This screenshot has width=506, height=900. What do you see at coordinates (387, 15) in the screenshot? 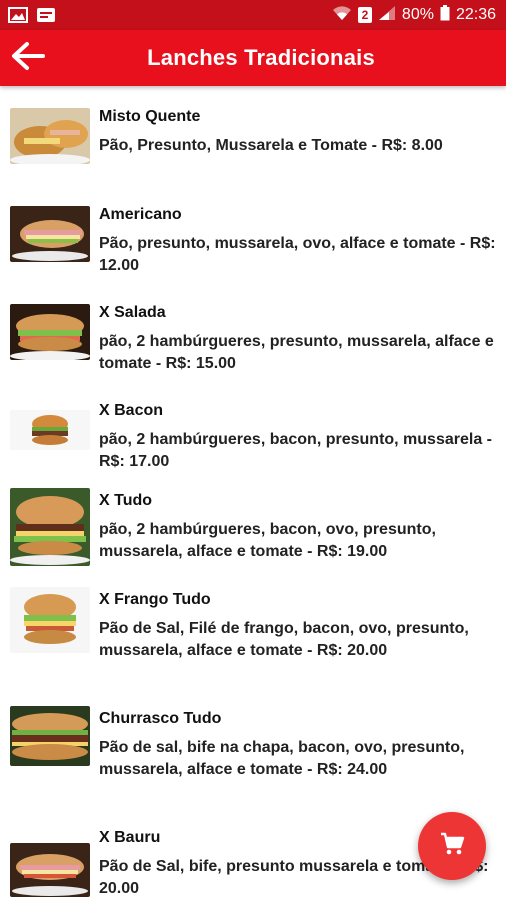
I see `signal-icon` at bounding box center [387, 15].